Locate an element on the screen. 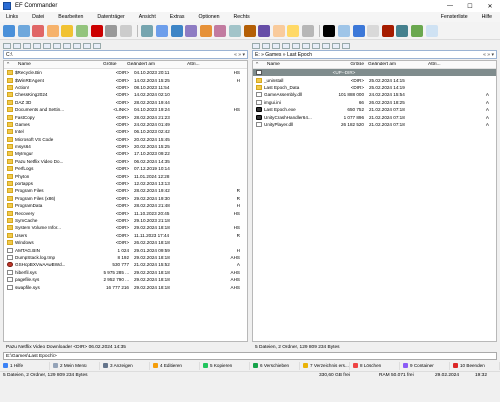 Image resolution: width=500 pixels, height=402 pixels. col-size: Größe is located at coordinates (350, 64).